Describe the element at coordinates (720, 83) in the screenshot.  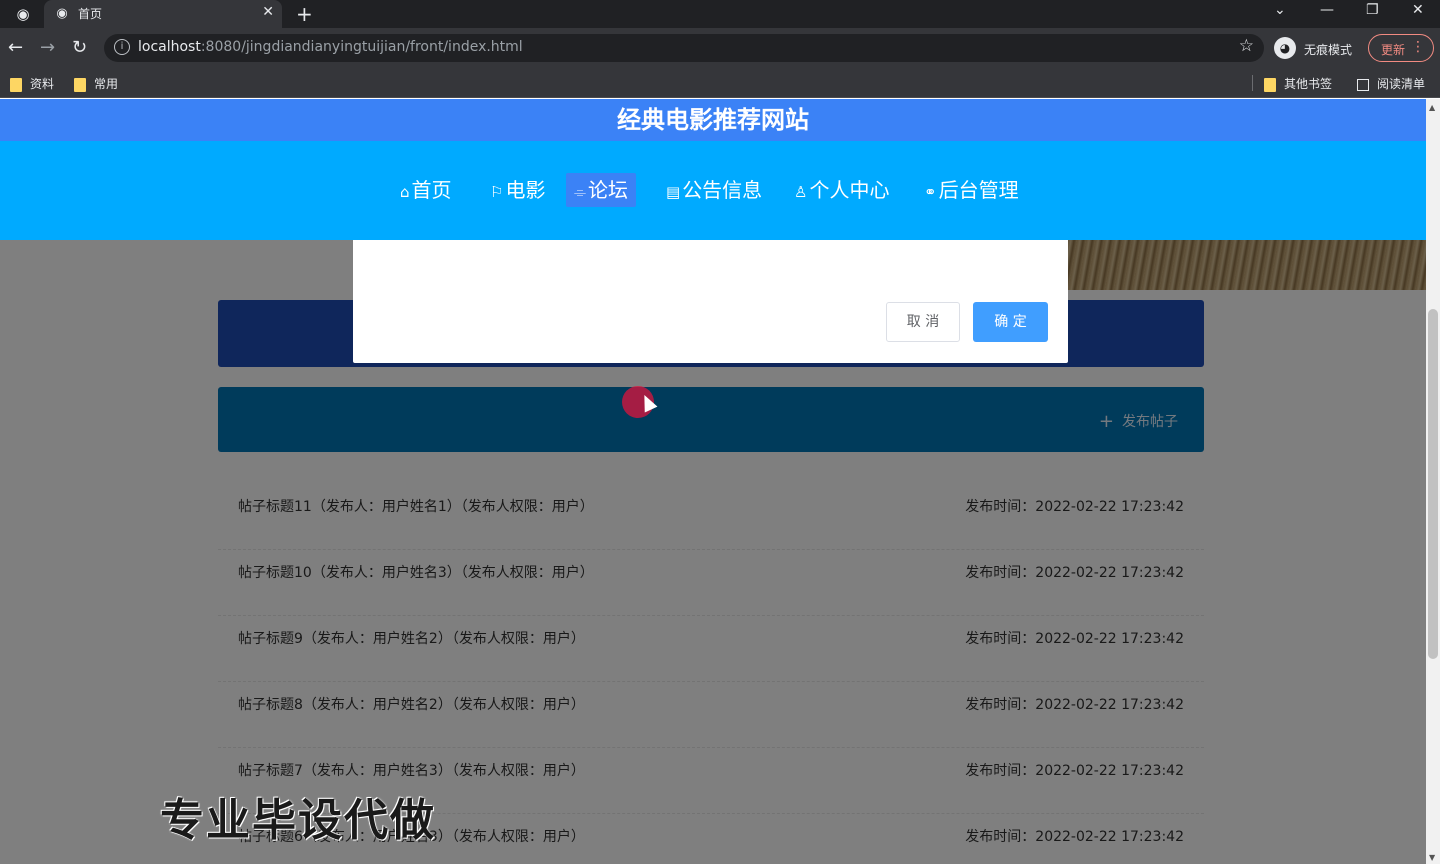
I see `bookmarks-bar: 资料 常用 其他书签 阅读清单` at that location.